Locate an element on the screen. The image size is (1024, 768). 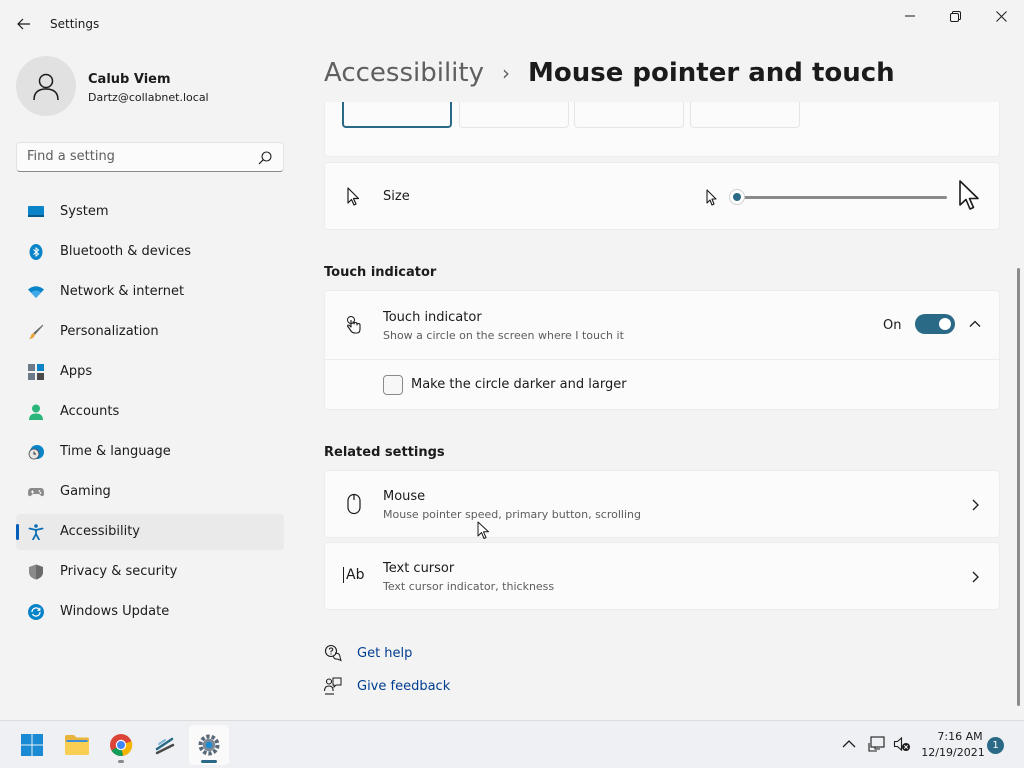
sidebar-item-label: Time & language is located at coordinates (115, 451).